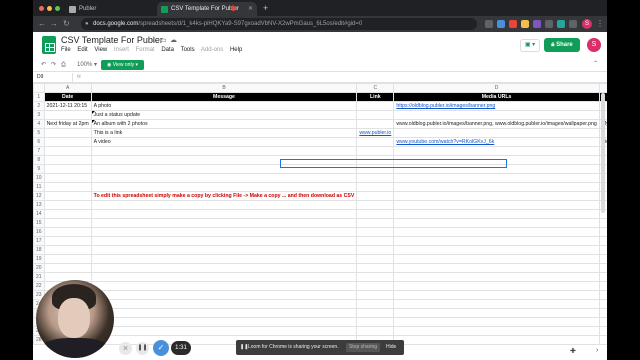 The image size is (640, 360). I want to click on corner-cell, so click(39, 88).